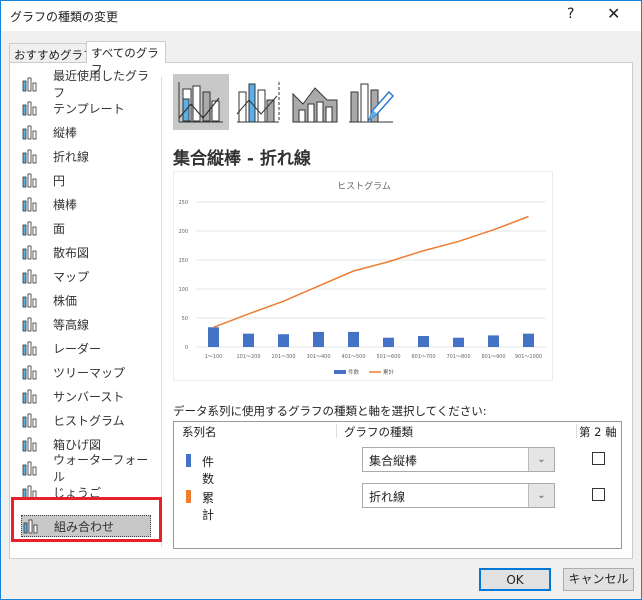 The image size is (642, 600). I want to click on y-tick-label: 50, so click(185, 319).